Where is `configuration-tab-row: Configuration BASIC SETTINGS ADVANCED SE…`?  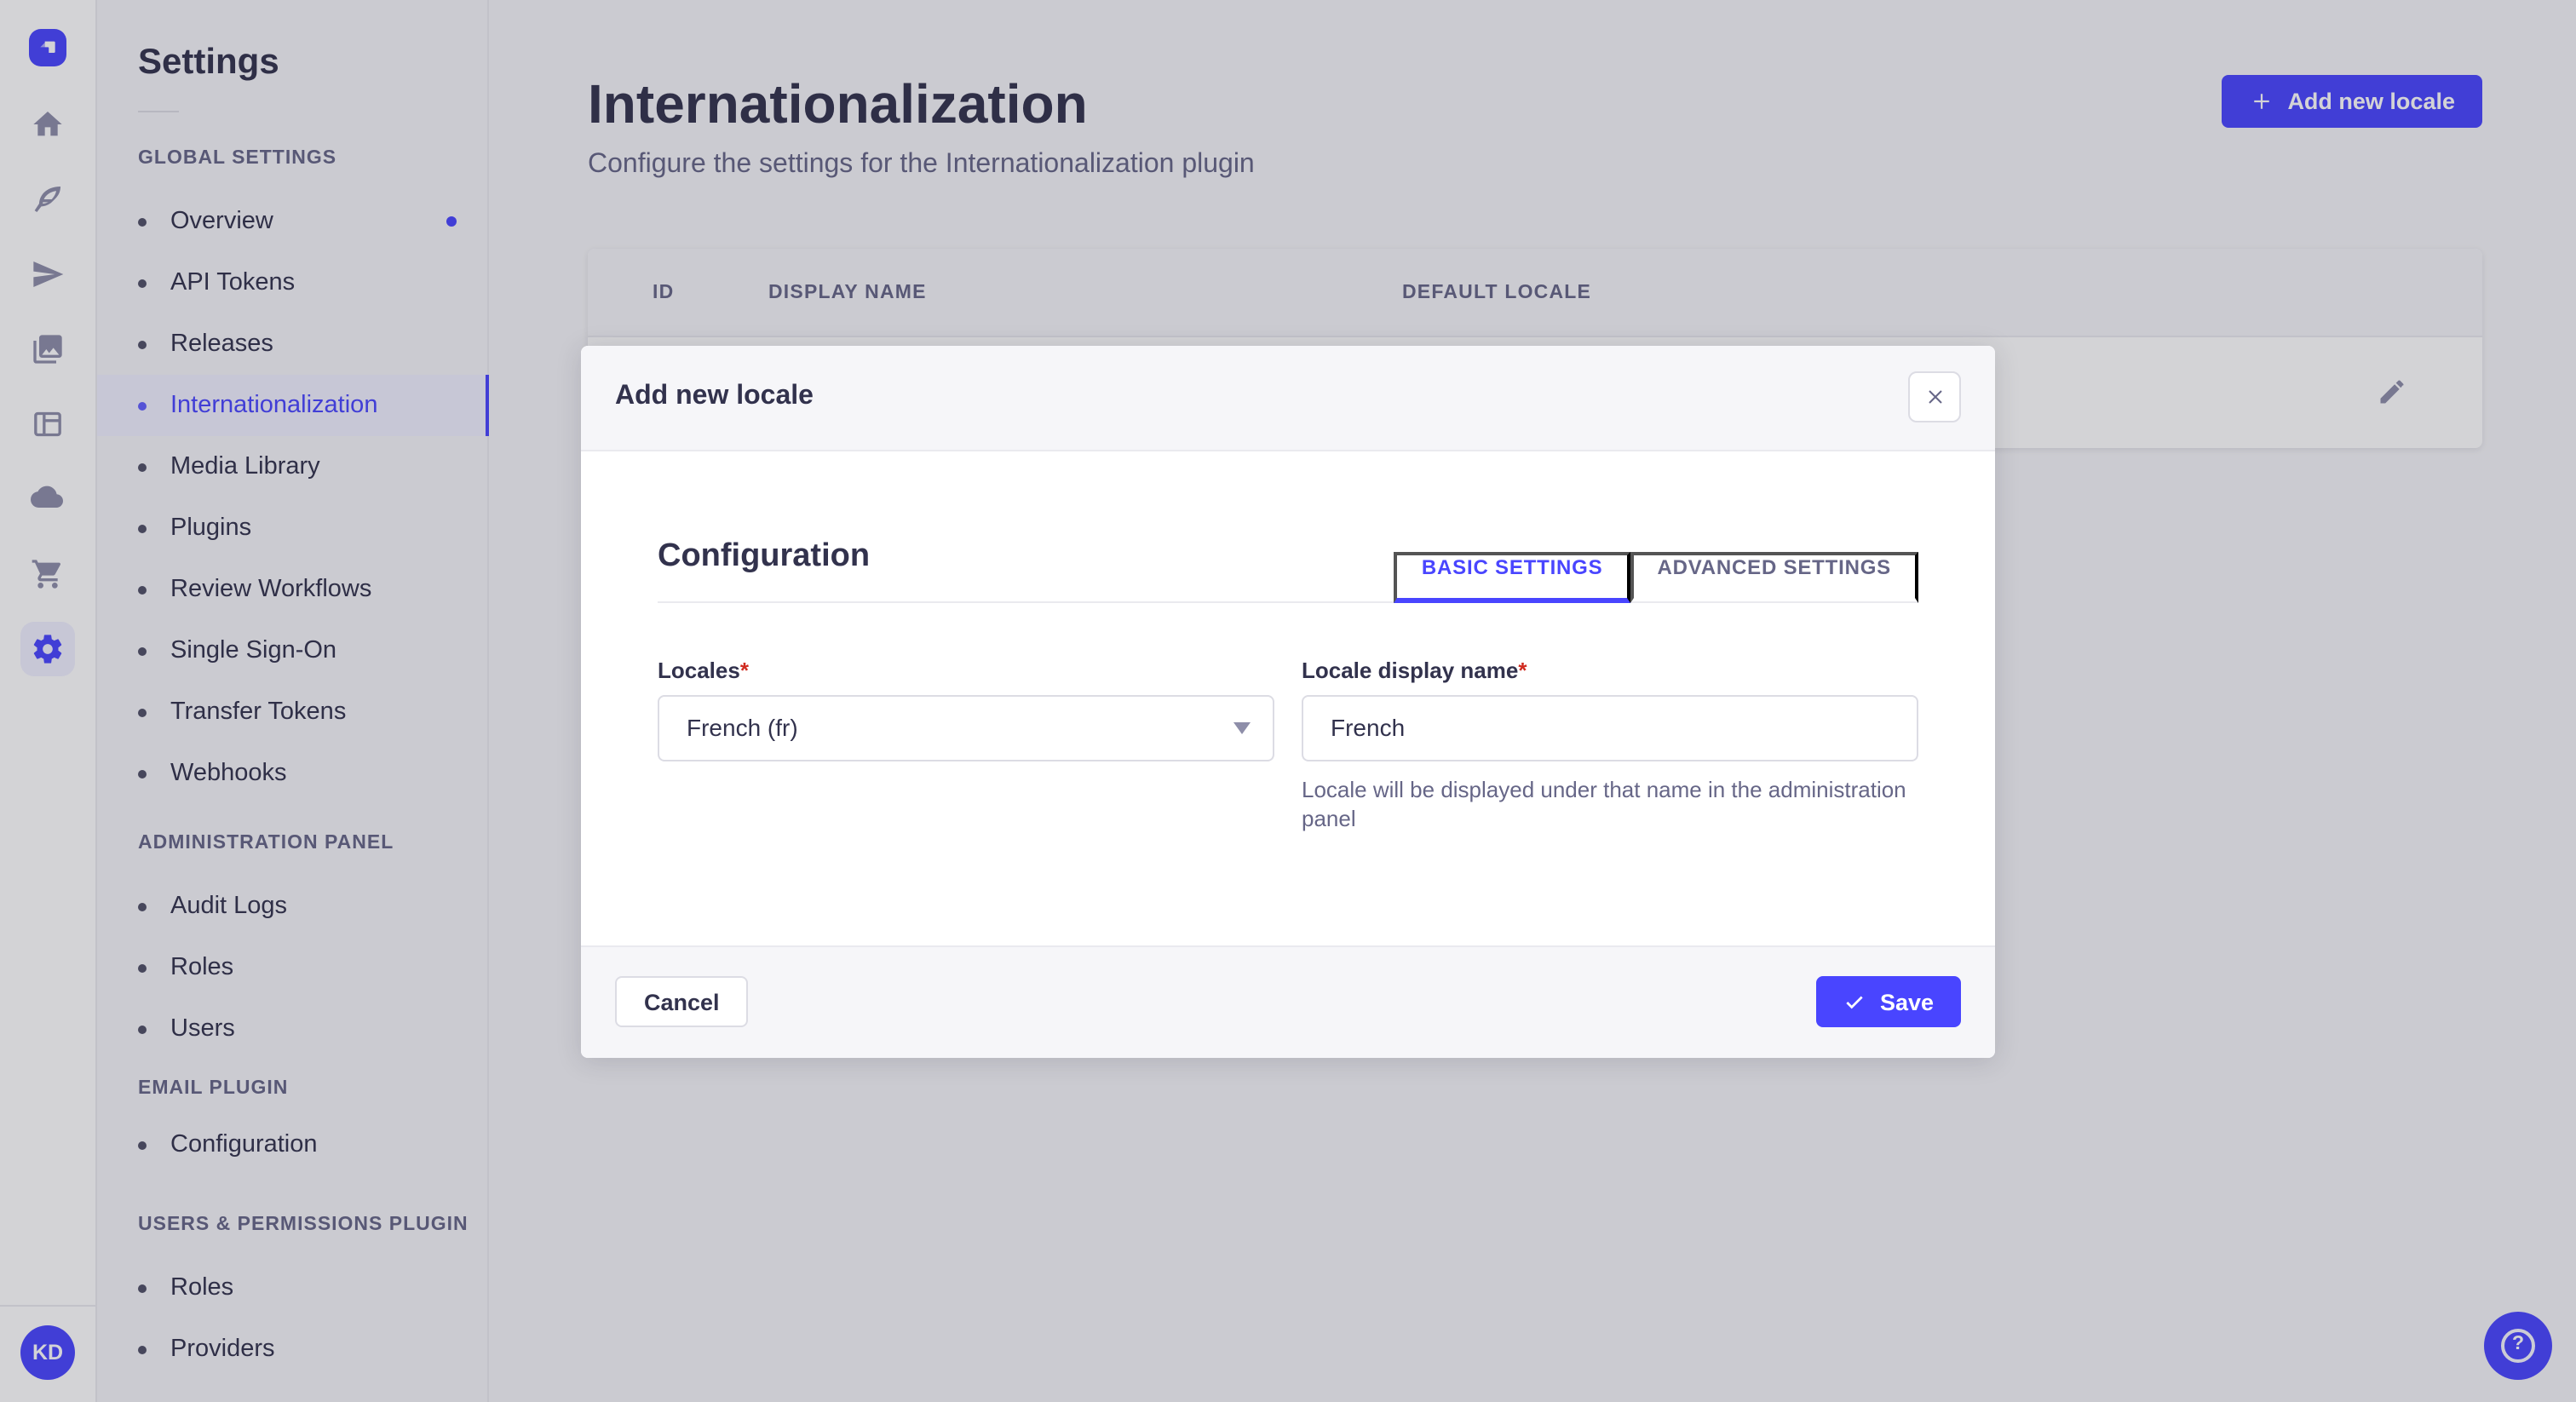 configuration-tab-row: Configuration BASIC SETTINGS ADVANCED SE… is located at coordinates (1288, 569).